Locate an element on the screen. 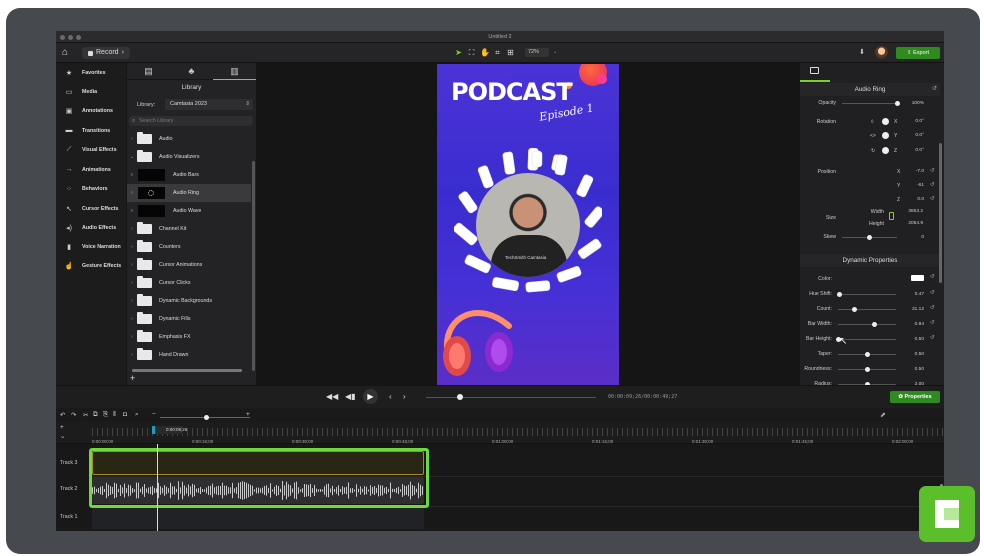 The height and width of the screenshot is (556, 984). sidebar-item-media: ▭ Media is located at coordinates (91, 91).